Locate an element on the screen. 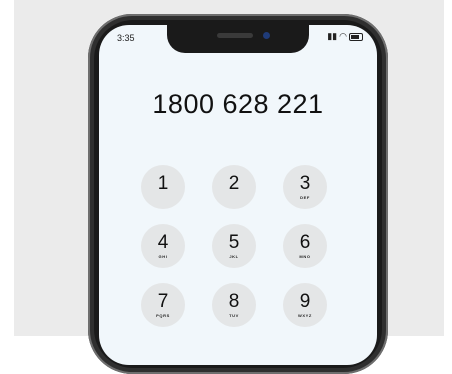  key-letters: WXYZ is located at coordinates (305, 315).